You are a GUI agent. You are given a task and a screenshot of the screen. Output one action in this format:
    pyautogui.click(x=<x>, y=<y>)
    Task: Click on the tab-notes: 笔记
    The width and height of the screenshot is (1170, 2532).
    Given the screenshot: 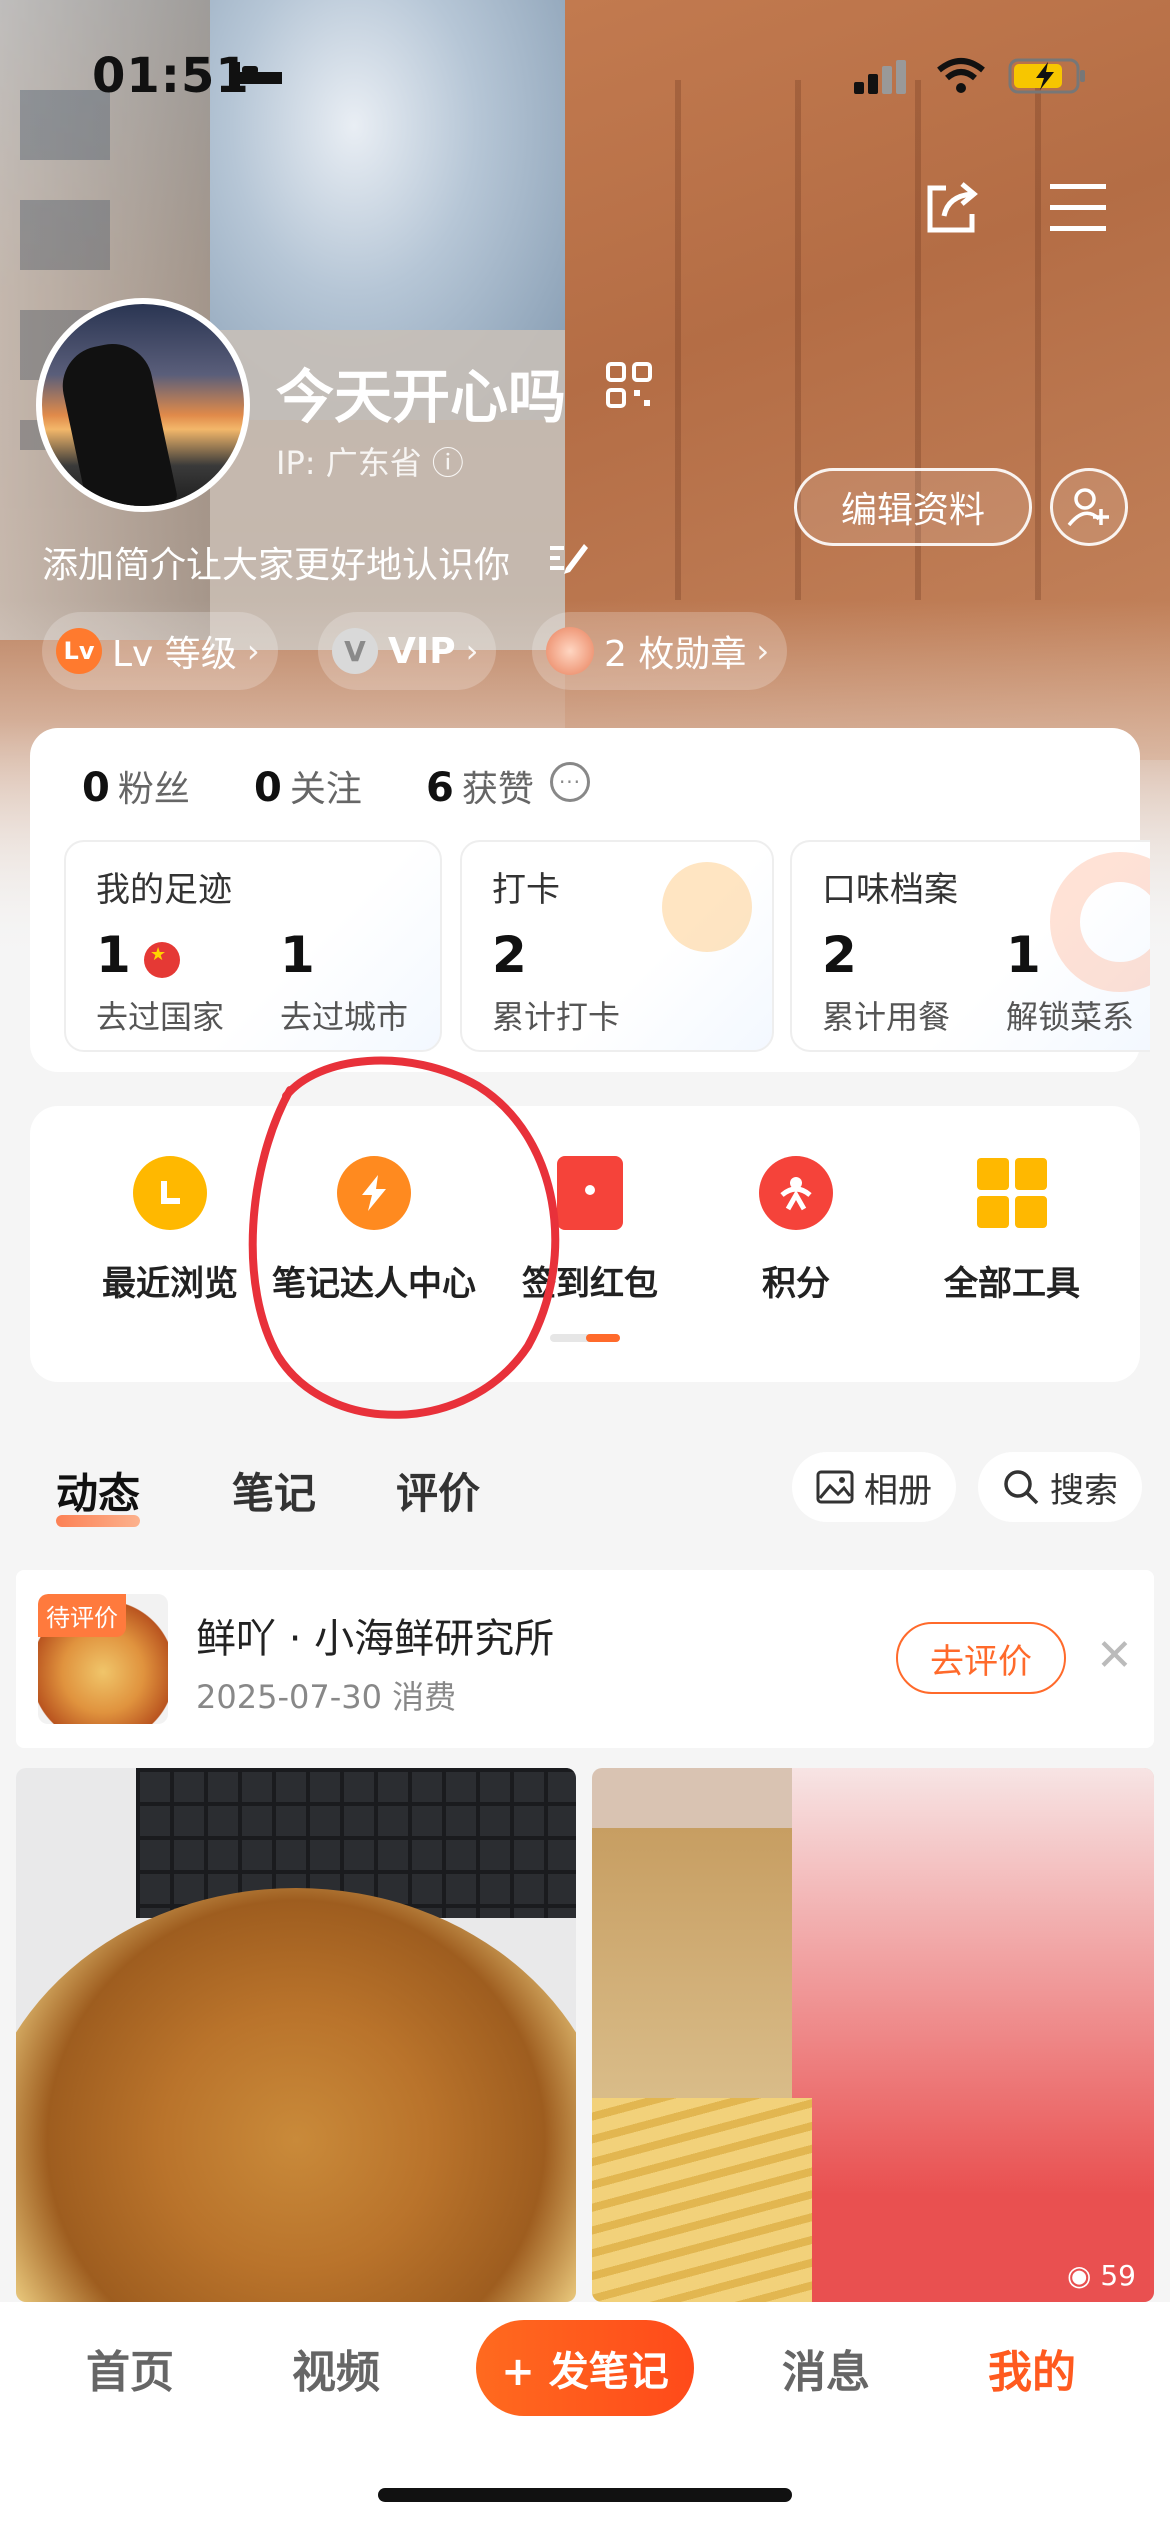 What is the action you would take?
    pyautogui.click(x=274, y=1490)
    